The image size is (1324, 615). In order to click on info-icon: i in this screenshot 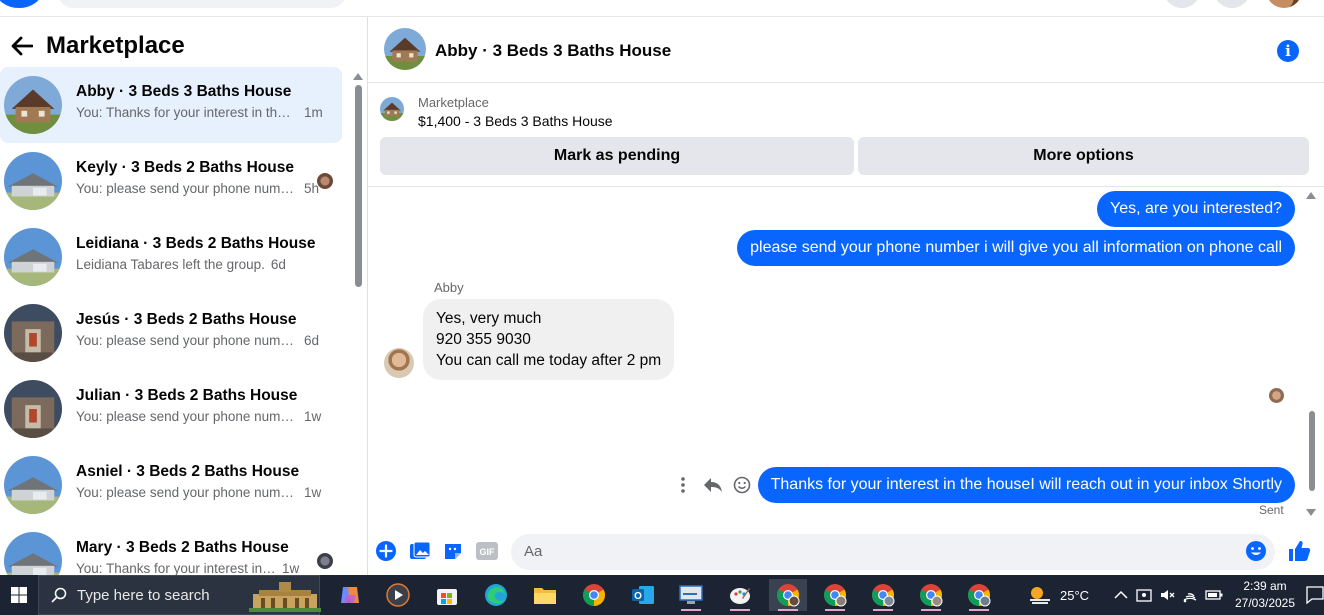, I will do `click(1288, 51)`.